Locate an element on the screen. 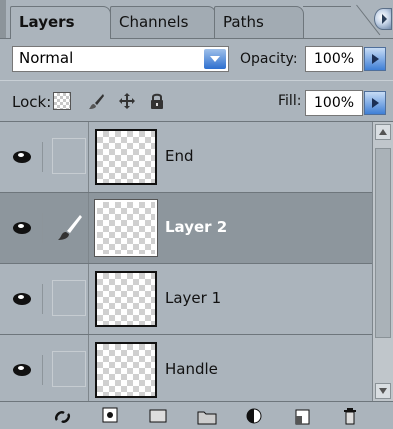 Image resolution: width=393 pixels, height=429 pixels. adjustment-layer-icon is located at coordinates (255, 417).